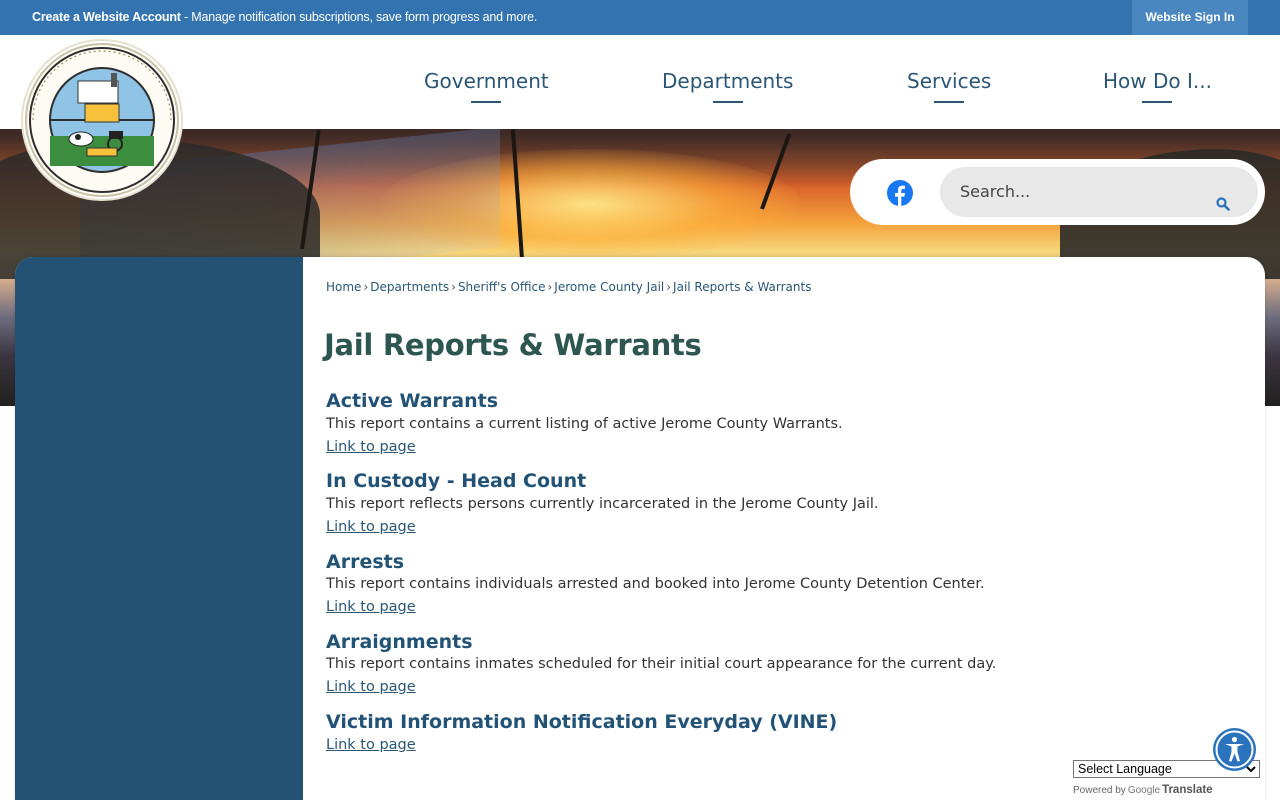 The height and width of the screenshot is (800, 1280). I want to click on google-logo: Google, so click(1144, 790).